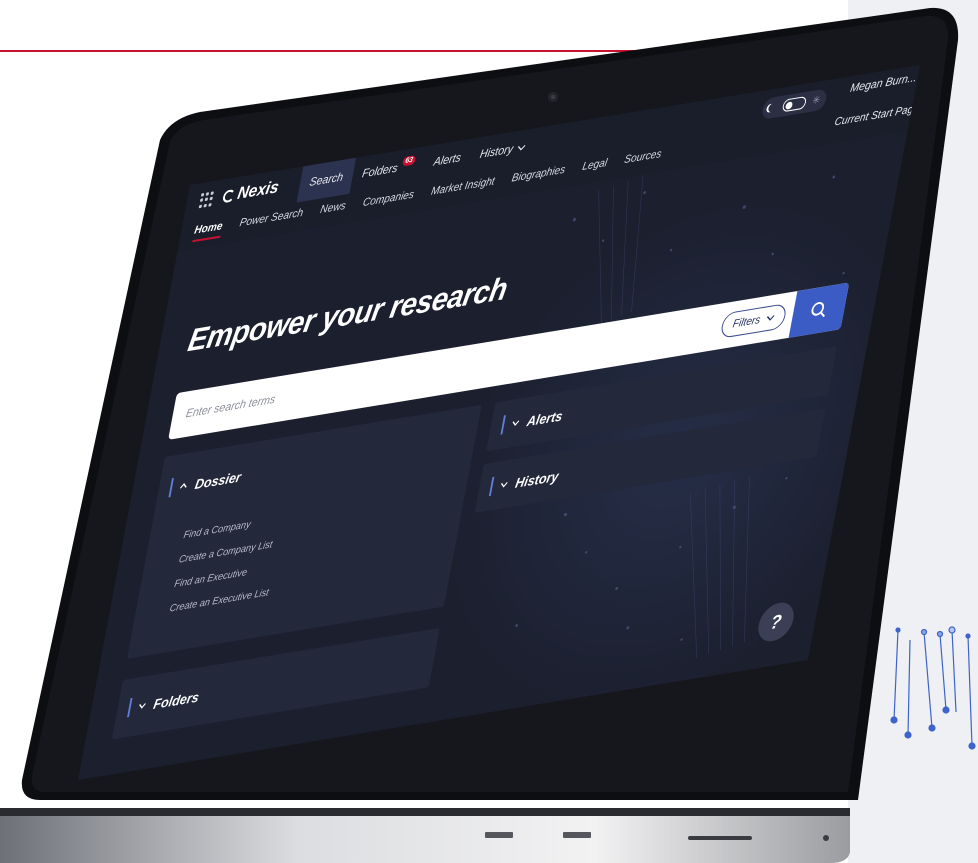  I want to click on nav-alerts: Alerts, so click(447, 160).